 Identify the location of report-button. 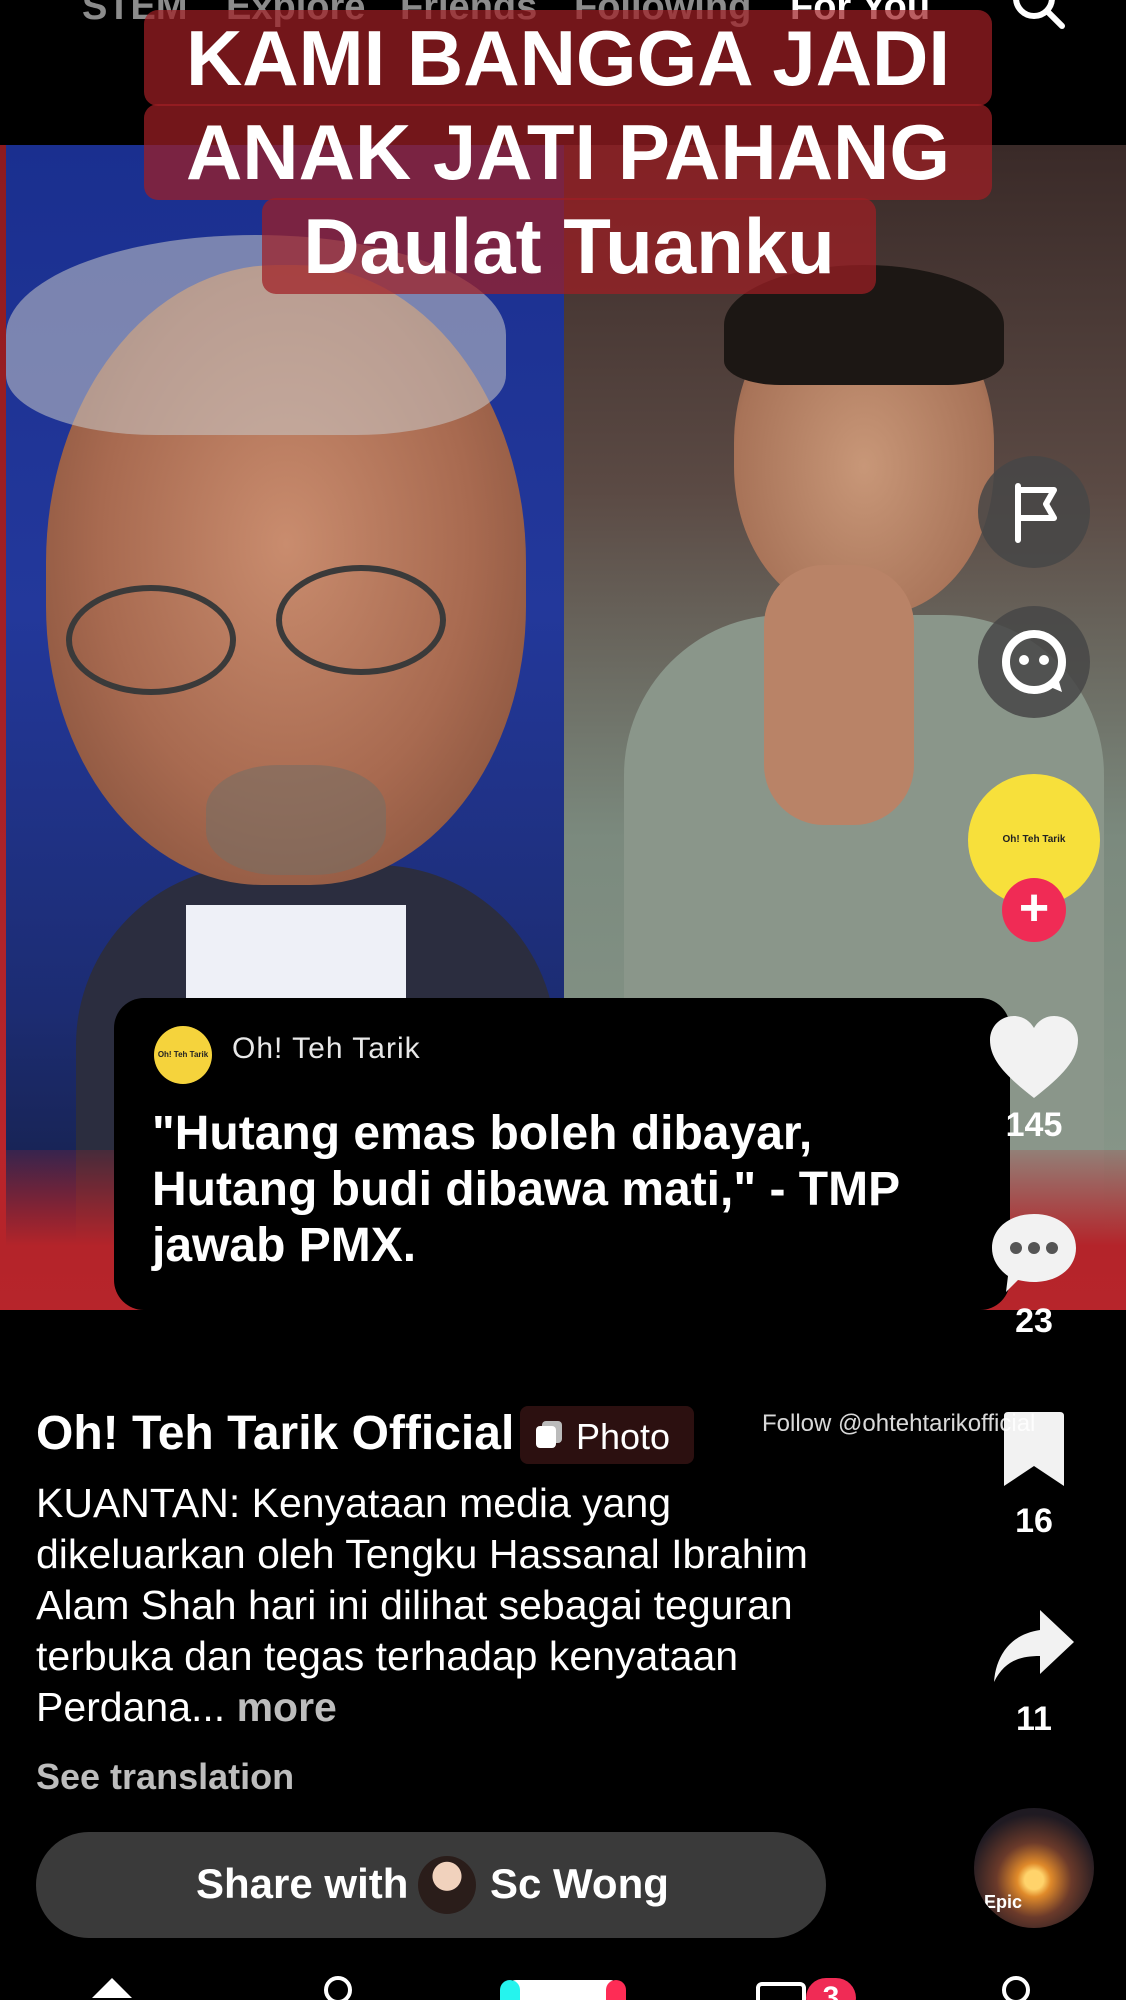
(1034, 512).